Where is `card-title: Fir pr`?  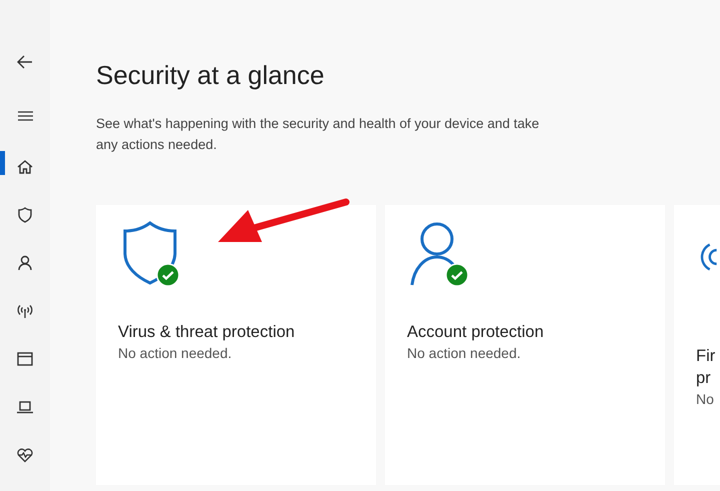
card-title: Fir pr is located at coordinates (706, 367).